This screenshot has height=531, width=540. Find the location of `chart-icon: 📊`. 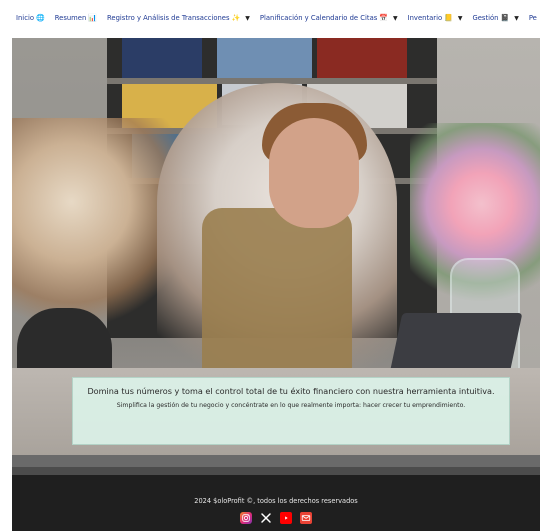

chart-icon: 📊 is located at coordinates (92, 18).